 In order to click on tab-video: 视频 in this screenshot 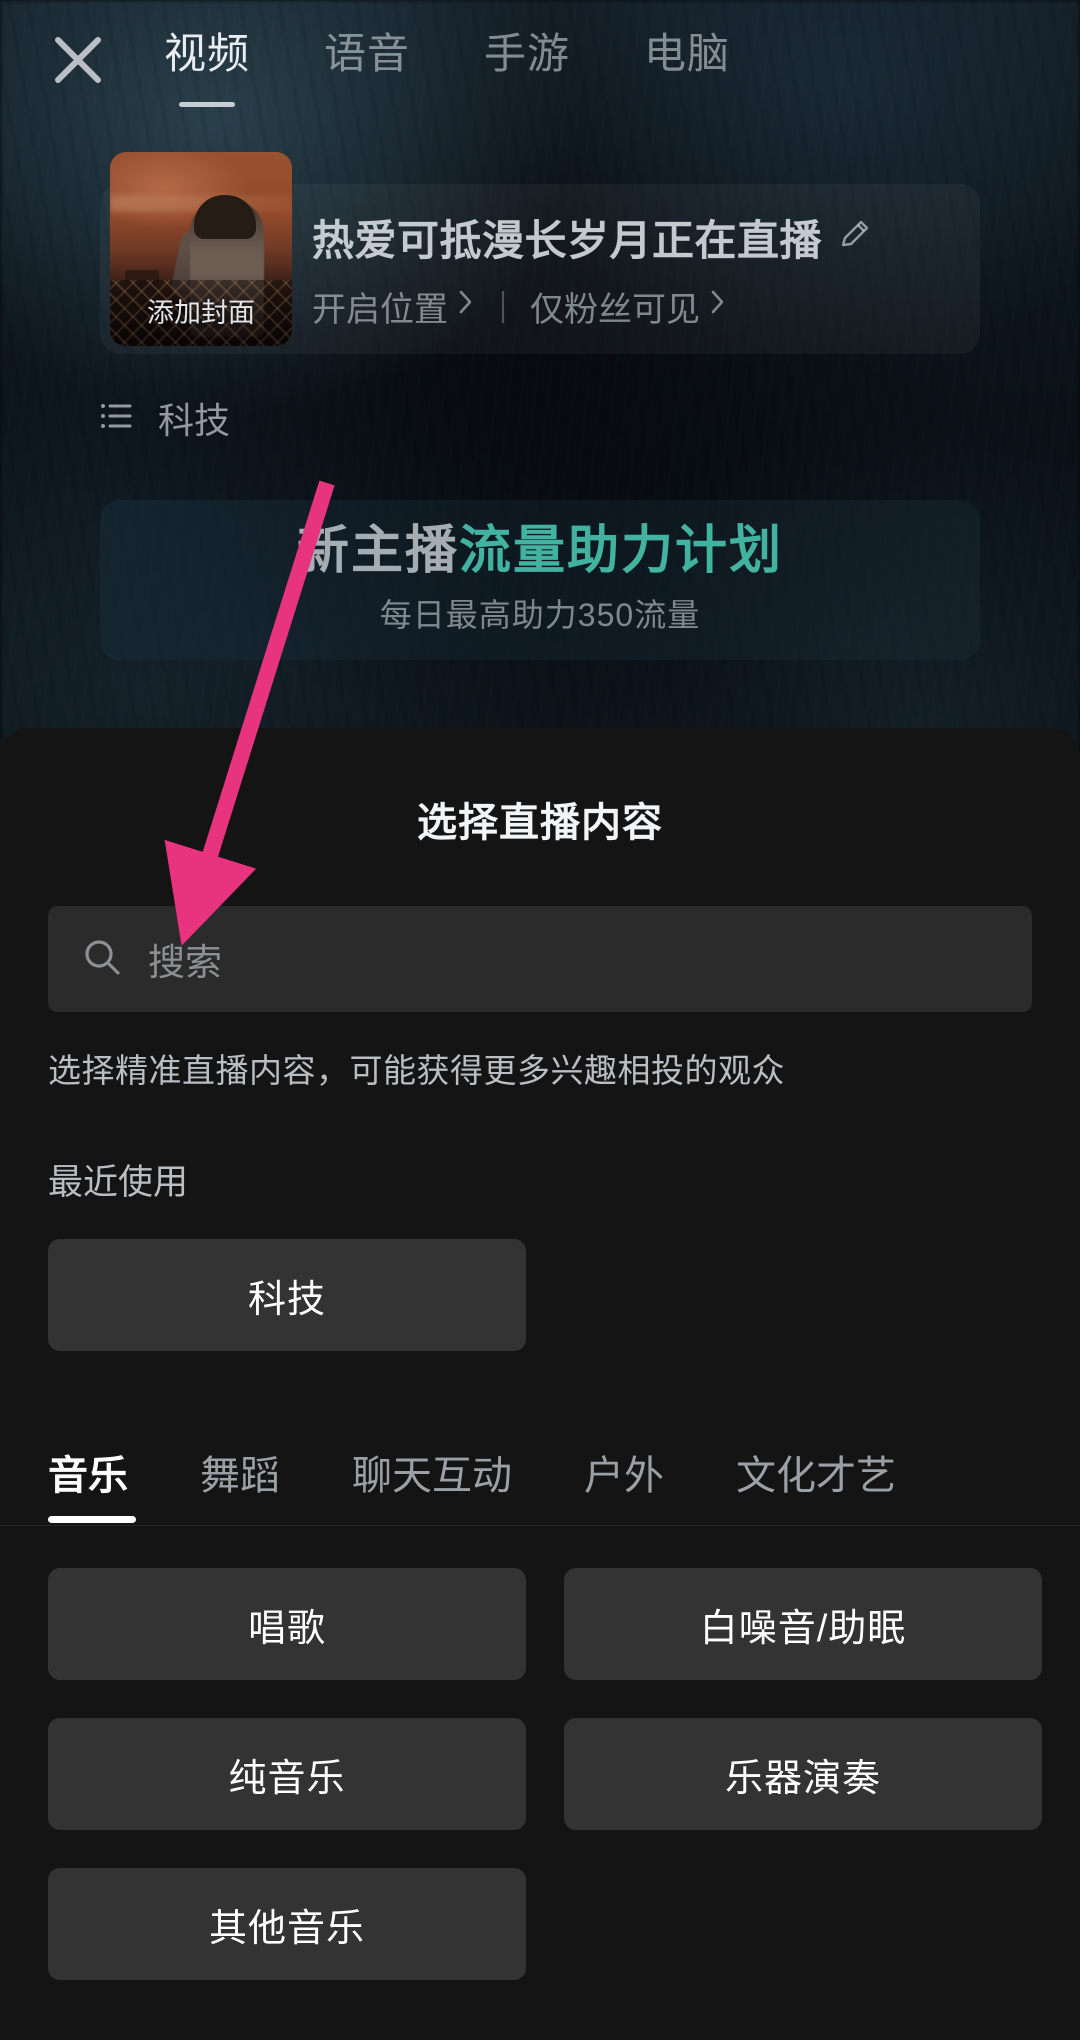, I will do `click(207, 63)`.